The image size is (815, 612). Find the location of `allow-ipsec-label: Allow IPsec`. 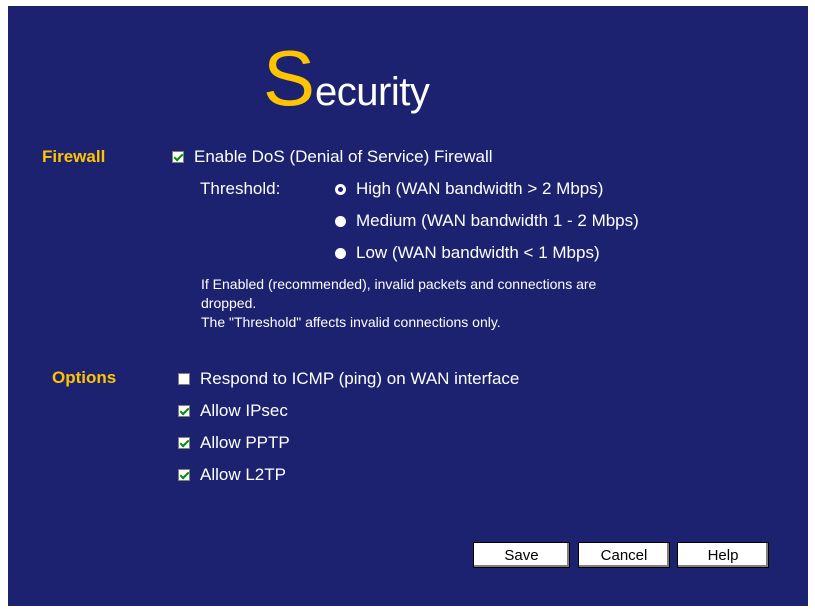

allow-ipsec-label: Allow IPsec is located at coordinates (244, 410).